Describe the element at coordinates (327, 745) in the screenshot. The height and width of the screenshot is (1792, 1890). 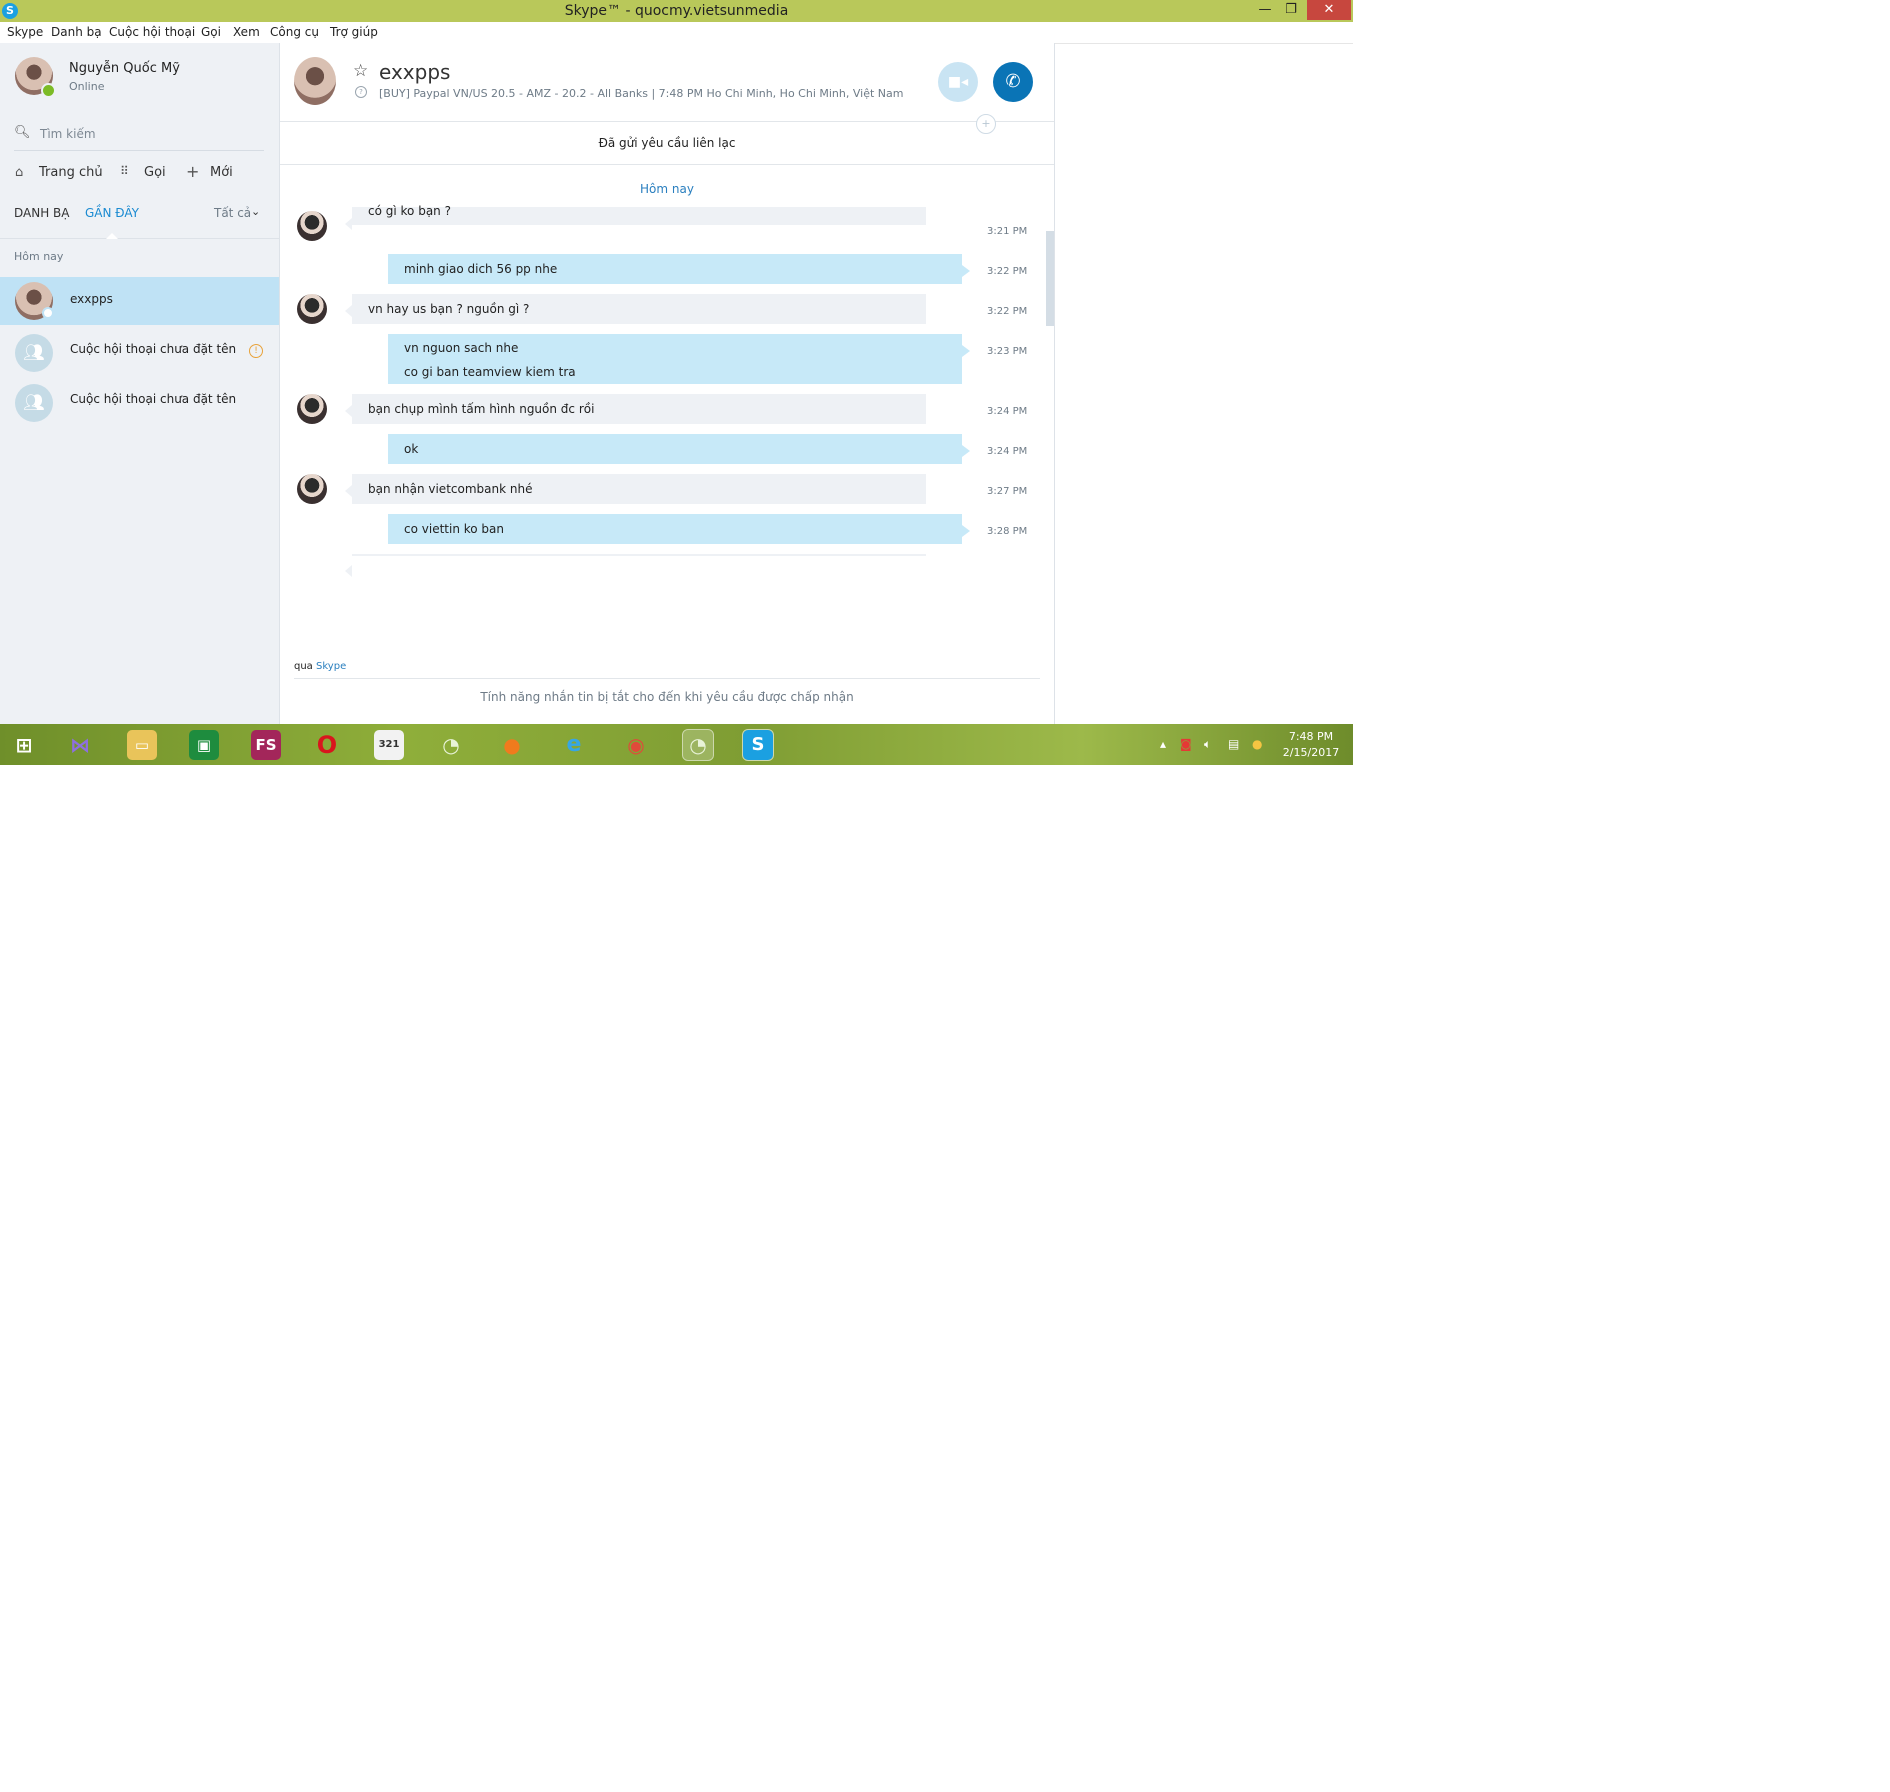
I see `opera-icon: O` at that location.